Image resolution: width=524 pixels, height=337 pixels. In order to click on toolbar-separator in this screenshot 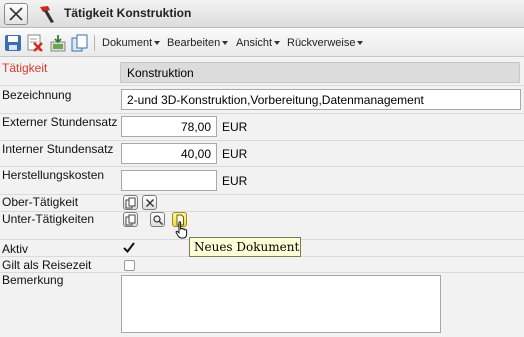, I will do `click(94, 43)`.